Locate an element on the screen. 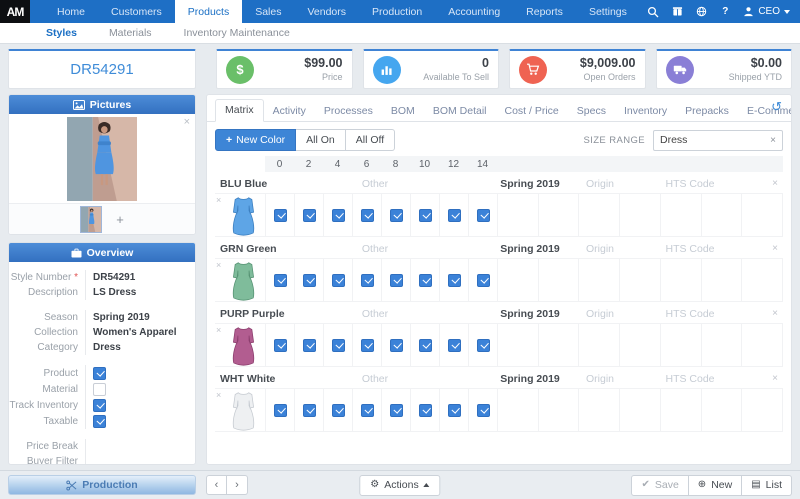 This screenshot has height=499, width=800. remove-picture-icon: × is located at coordinates (187, 122).